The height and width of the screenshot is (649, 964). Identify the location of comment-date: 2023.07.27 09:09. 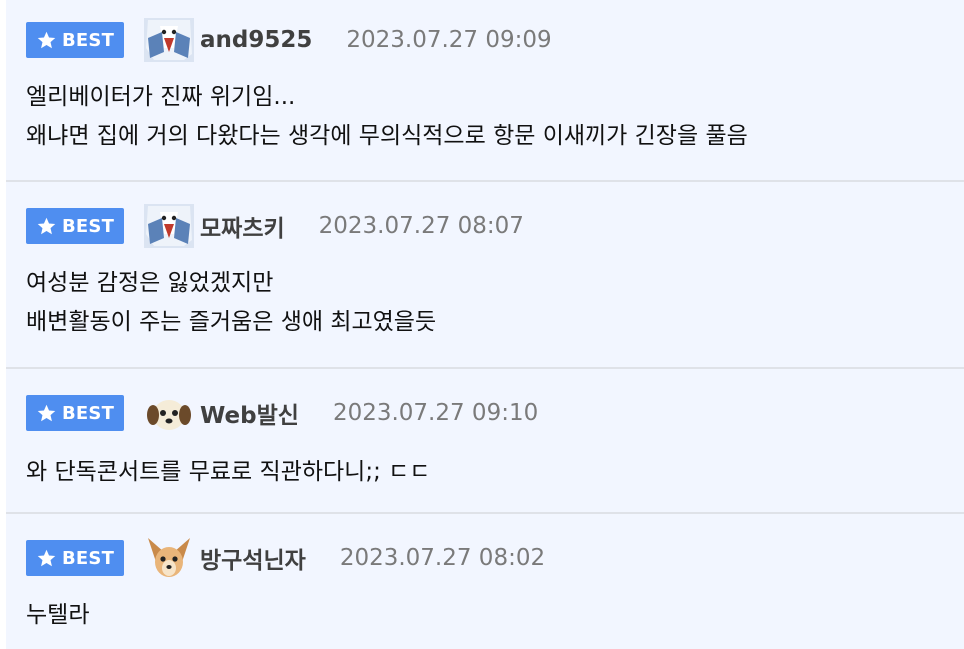
(449, 40).